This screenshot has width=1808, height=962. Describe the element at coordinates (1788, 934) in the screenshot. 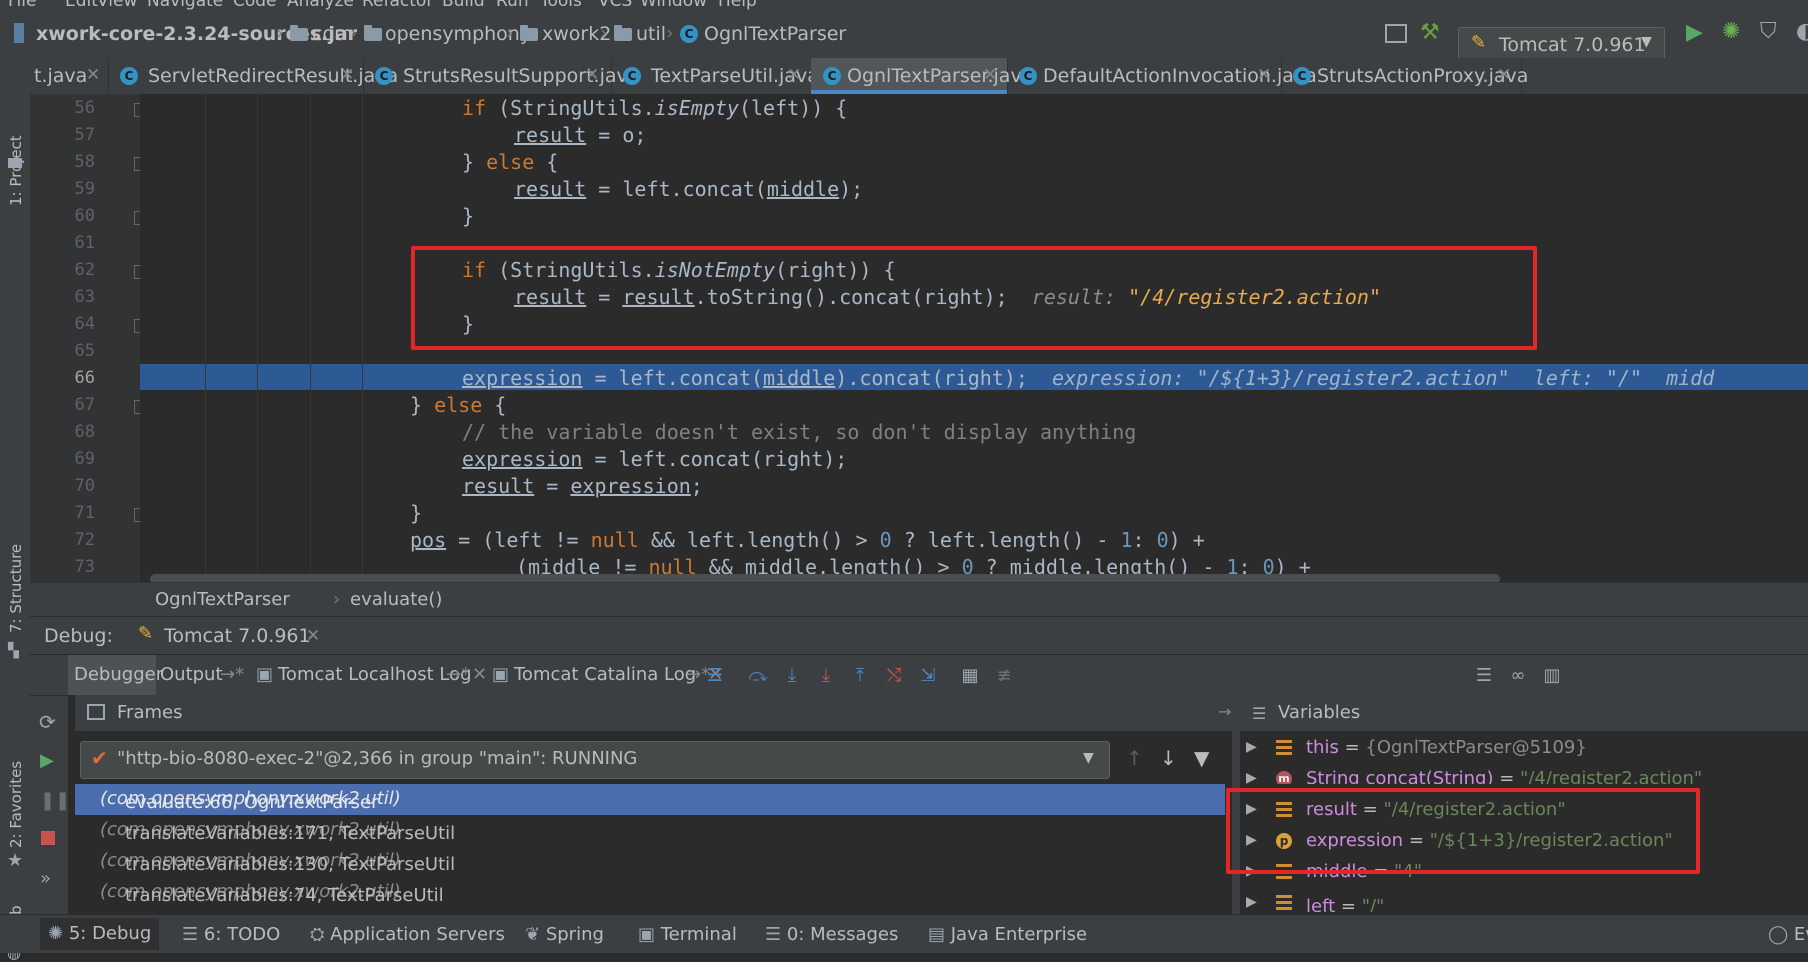

I see `bottom-tab-event-log: ◯ Ev` at that location.